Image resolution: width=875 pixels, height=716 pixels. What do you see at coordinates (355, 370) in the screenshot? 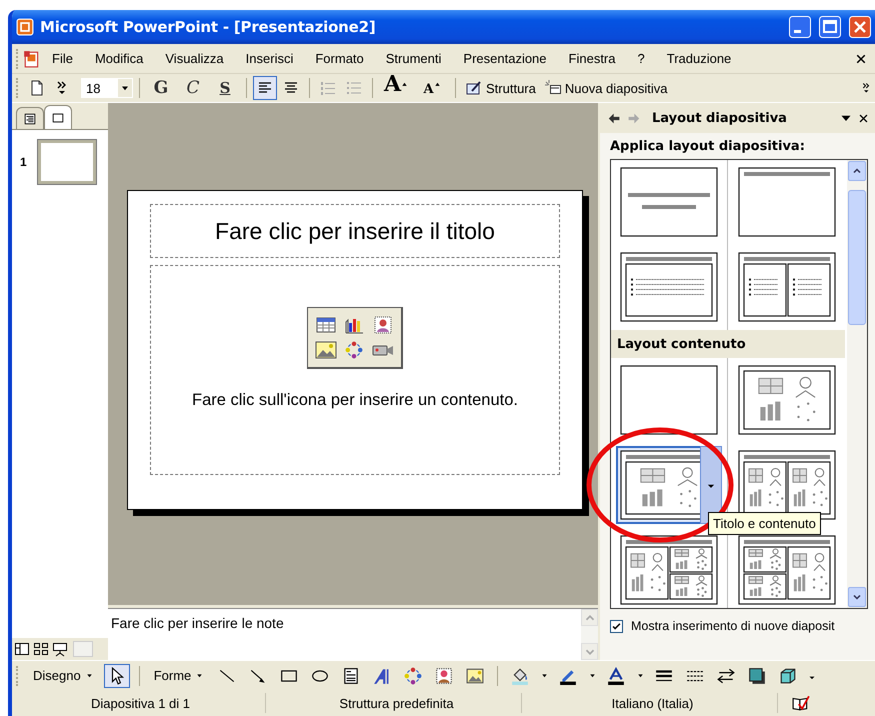
I see `content-placeholder: Fare clic sull'icona per inserire un contenuto.` at bounding box center [355, 370].